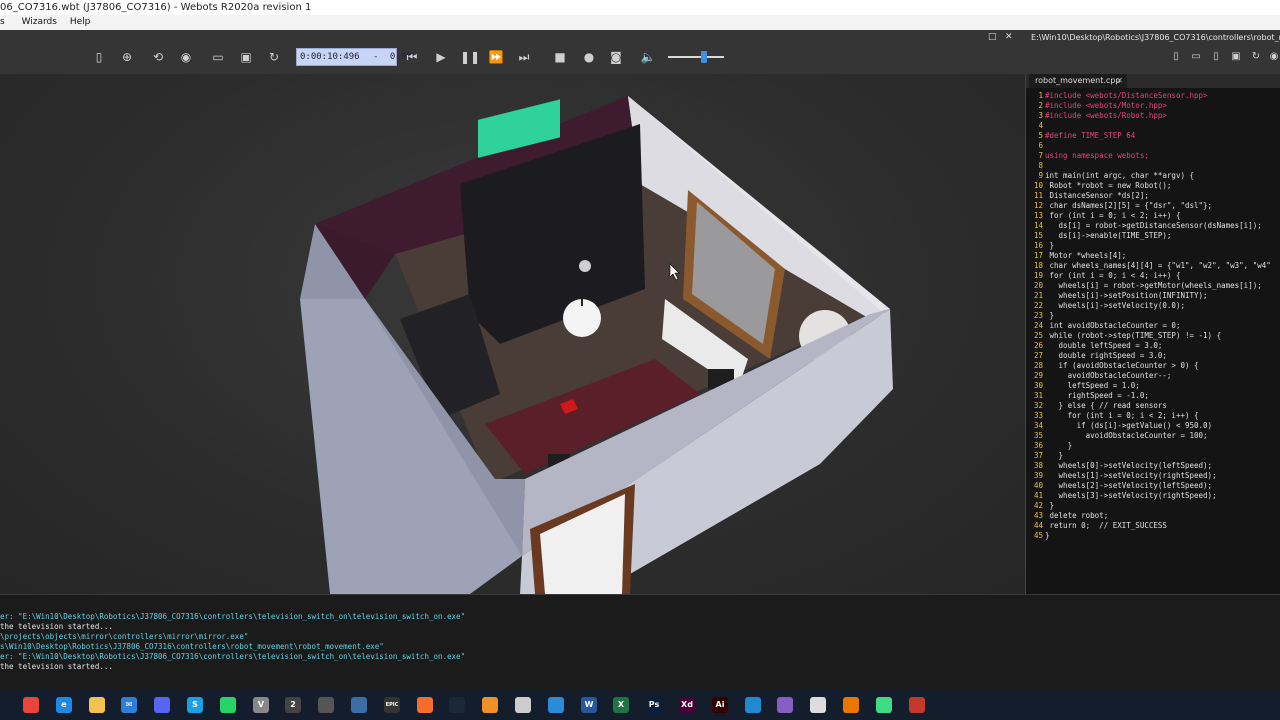 Image resolution: width=1280 pixels, height=720 pixels. I want to click on add-node-icon: ⊕, so click(127, 57).